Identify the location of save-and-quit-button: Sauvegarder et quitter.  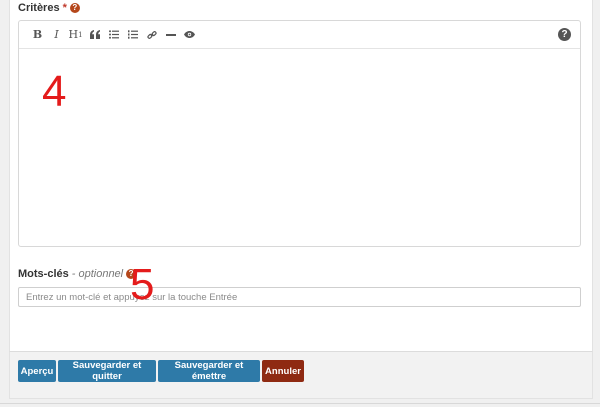
(107, 371).